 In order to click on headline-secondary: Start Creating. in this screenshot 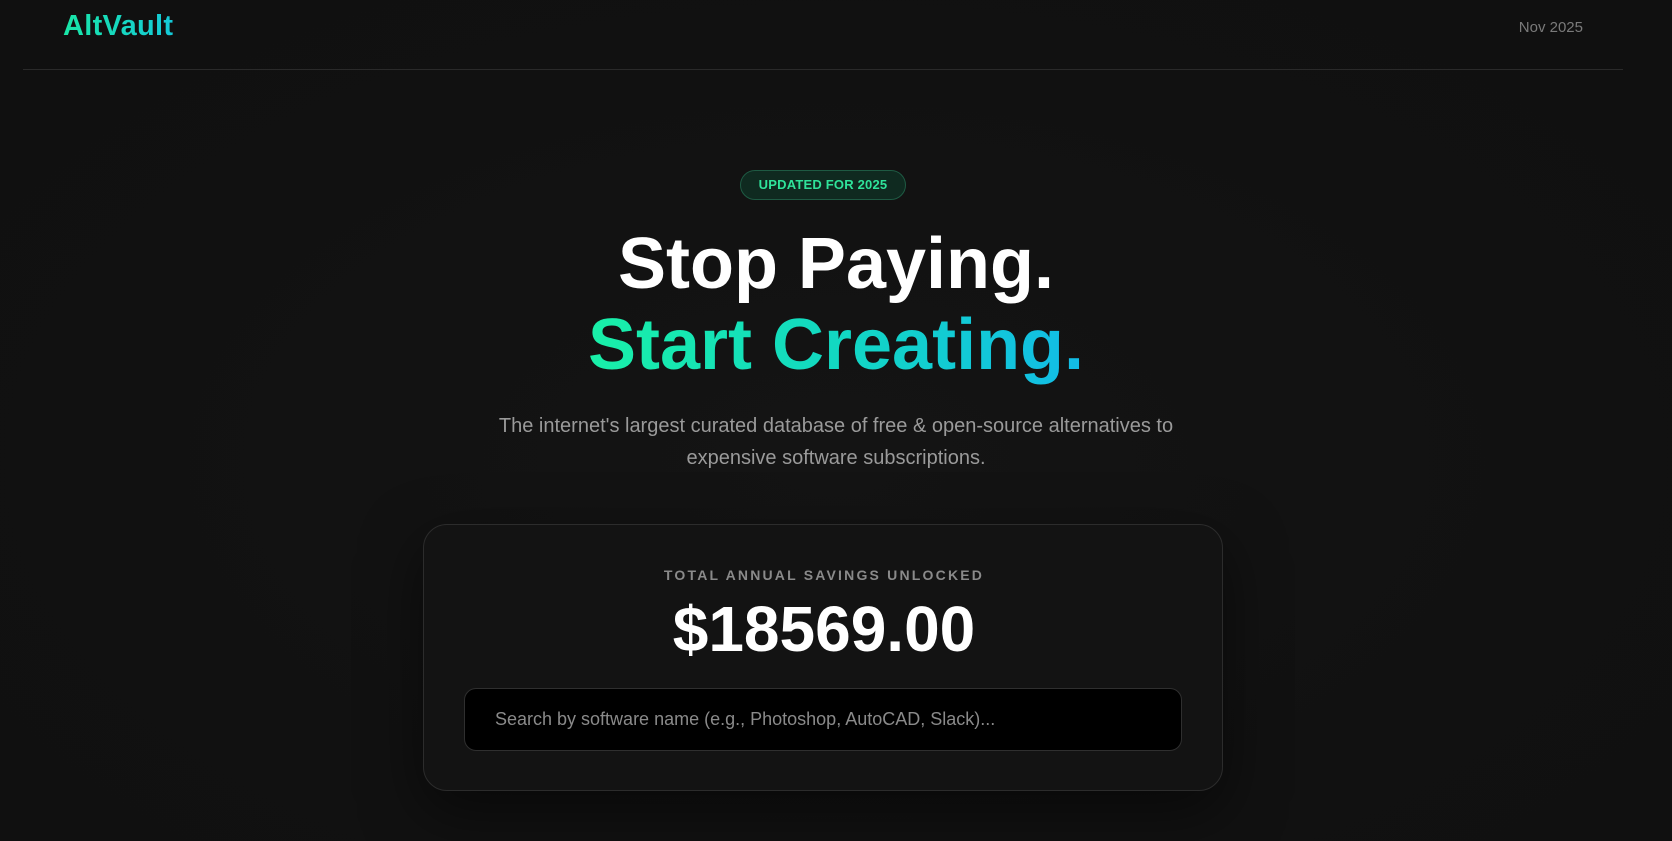, I will do `click(836, 345)`.